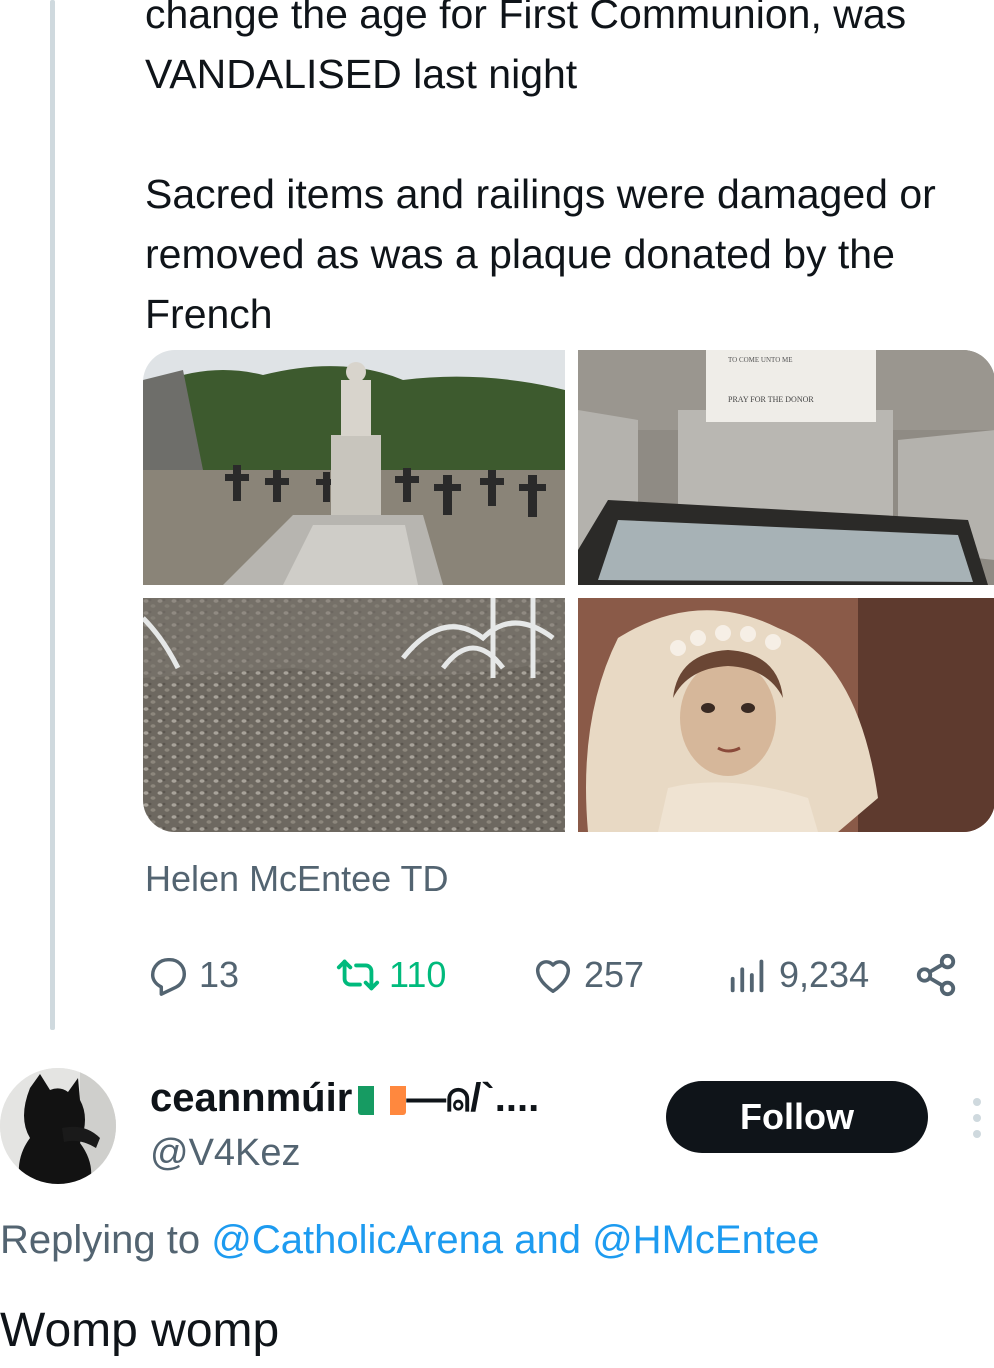 This screenshot has height=1368, width=994. Describe the element at coordinates (251, 1098) in the screenshot. I see `display-name-text: ceannmúir` at that location.